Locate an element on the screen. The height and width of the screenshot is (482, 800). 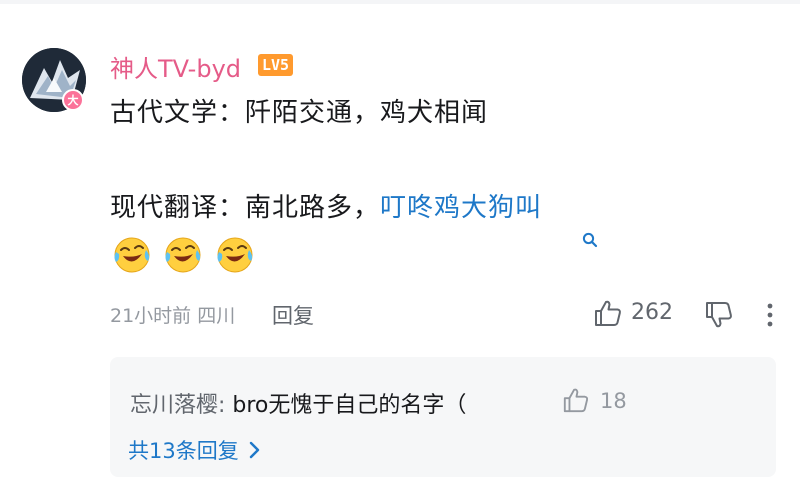
comment-text-line-2: 现代翻译：南北路多，叮咚鸡大狗叫 is located at coordinates (326, 205).